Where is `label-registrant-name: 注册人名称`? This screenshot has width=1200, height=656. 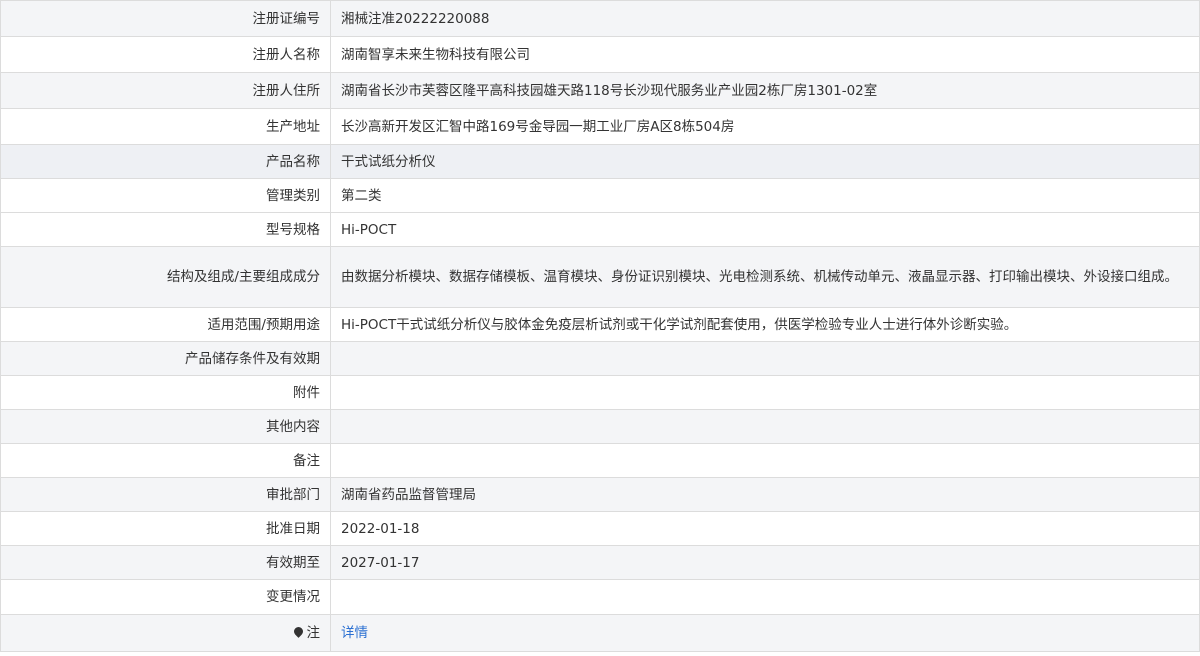 label-registrant-name: 注册人名称 is located at coordinates (165, 54).